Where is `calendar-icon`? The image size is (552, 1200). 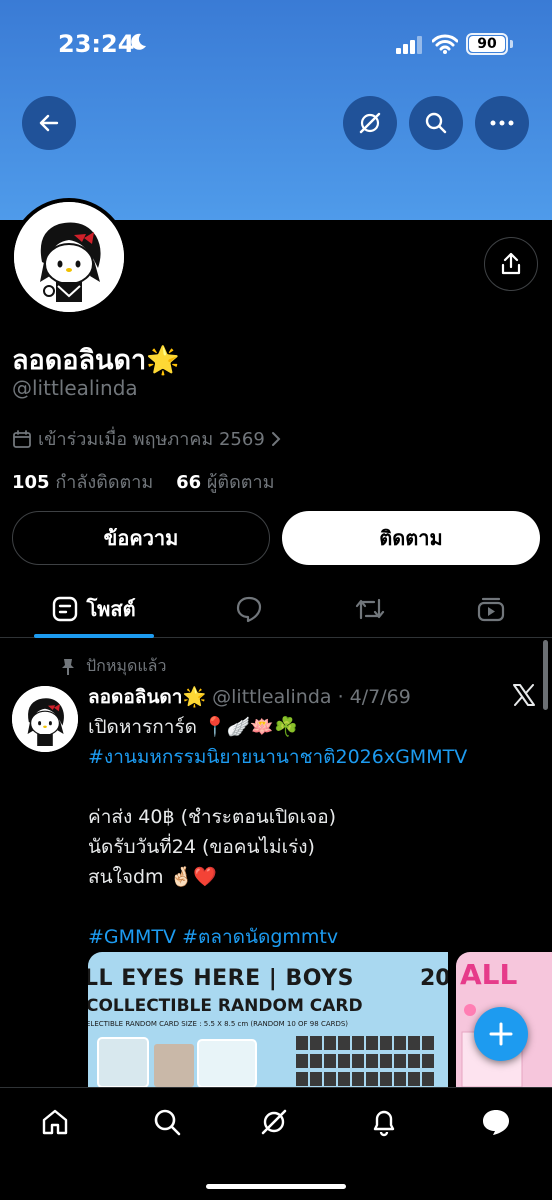 calendar-icon is located at coordinates (22, 438).